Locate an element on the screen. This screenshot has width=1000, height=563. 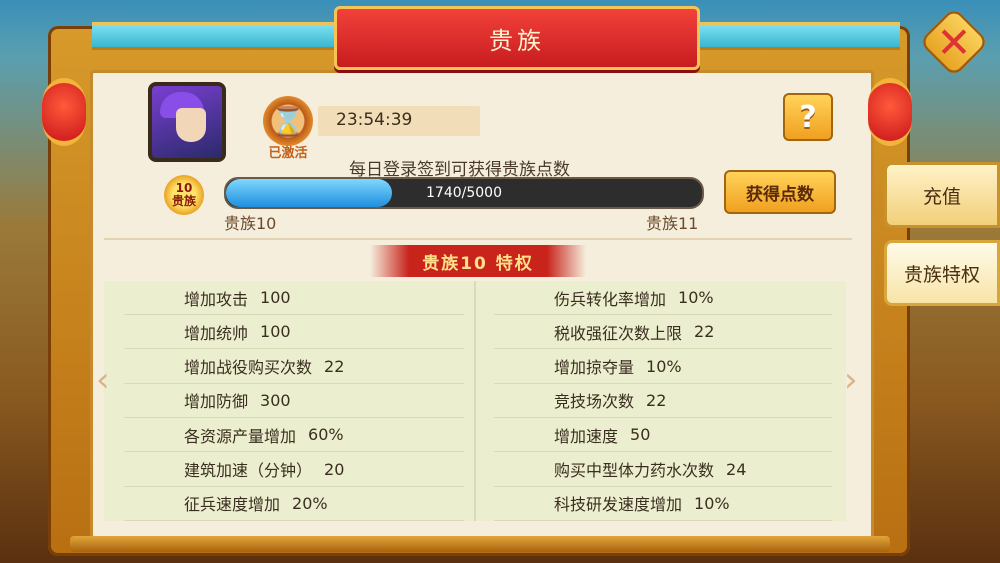
lantern-left-icon is located at coordinates (64, 112).